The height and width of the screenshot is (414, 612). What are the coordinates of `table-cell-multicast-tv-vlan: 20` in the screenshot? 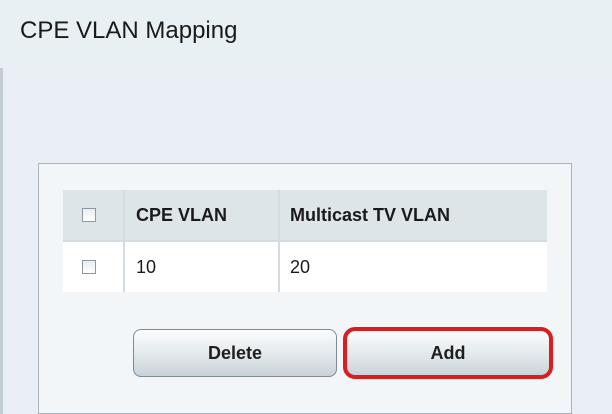 It's located at (412, 267).